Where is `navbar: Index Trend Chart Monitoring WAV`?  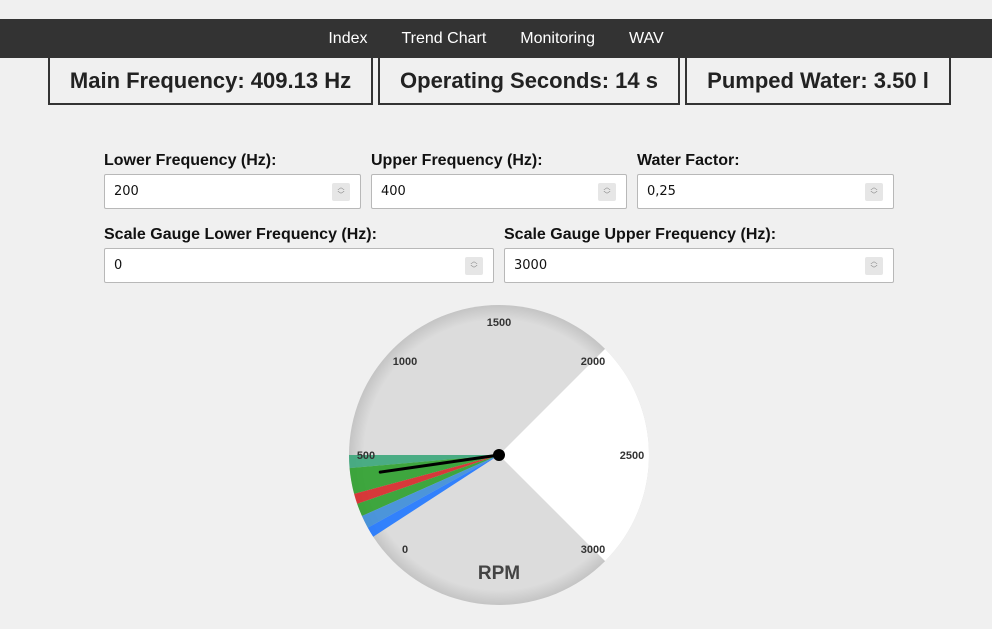 navbar: Index Trend Chart Monitoring WAV is located at coordinates (496, 38).